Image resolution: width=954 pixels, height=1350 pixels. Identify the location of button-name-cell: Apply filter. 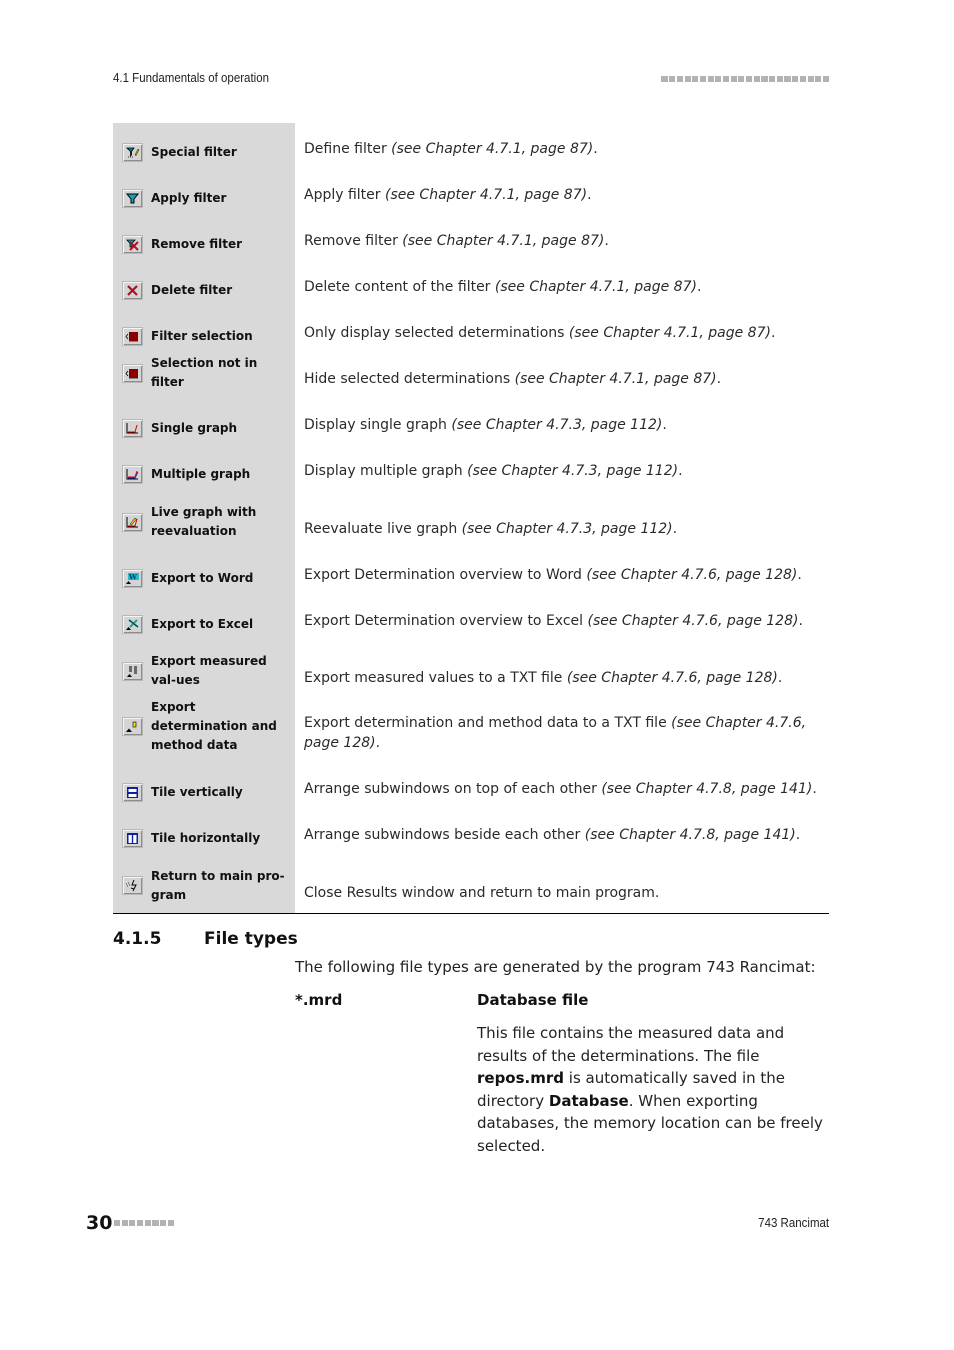
(204, 192).